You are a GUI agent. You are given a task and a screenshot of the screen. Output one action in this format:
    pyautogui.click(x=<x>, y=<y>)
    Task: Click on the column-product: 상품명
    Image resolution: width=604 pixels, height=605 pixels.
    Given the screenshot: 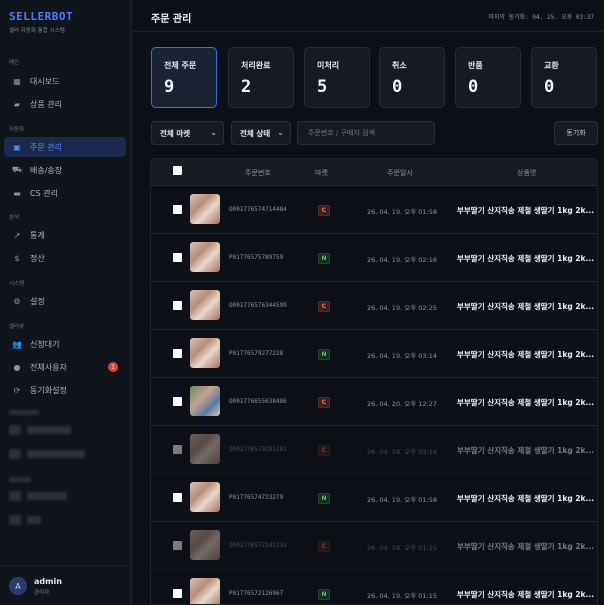 What is the action you would take?
    pyautogui.click(x=526, y=173)
    